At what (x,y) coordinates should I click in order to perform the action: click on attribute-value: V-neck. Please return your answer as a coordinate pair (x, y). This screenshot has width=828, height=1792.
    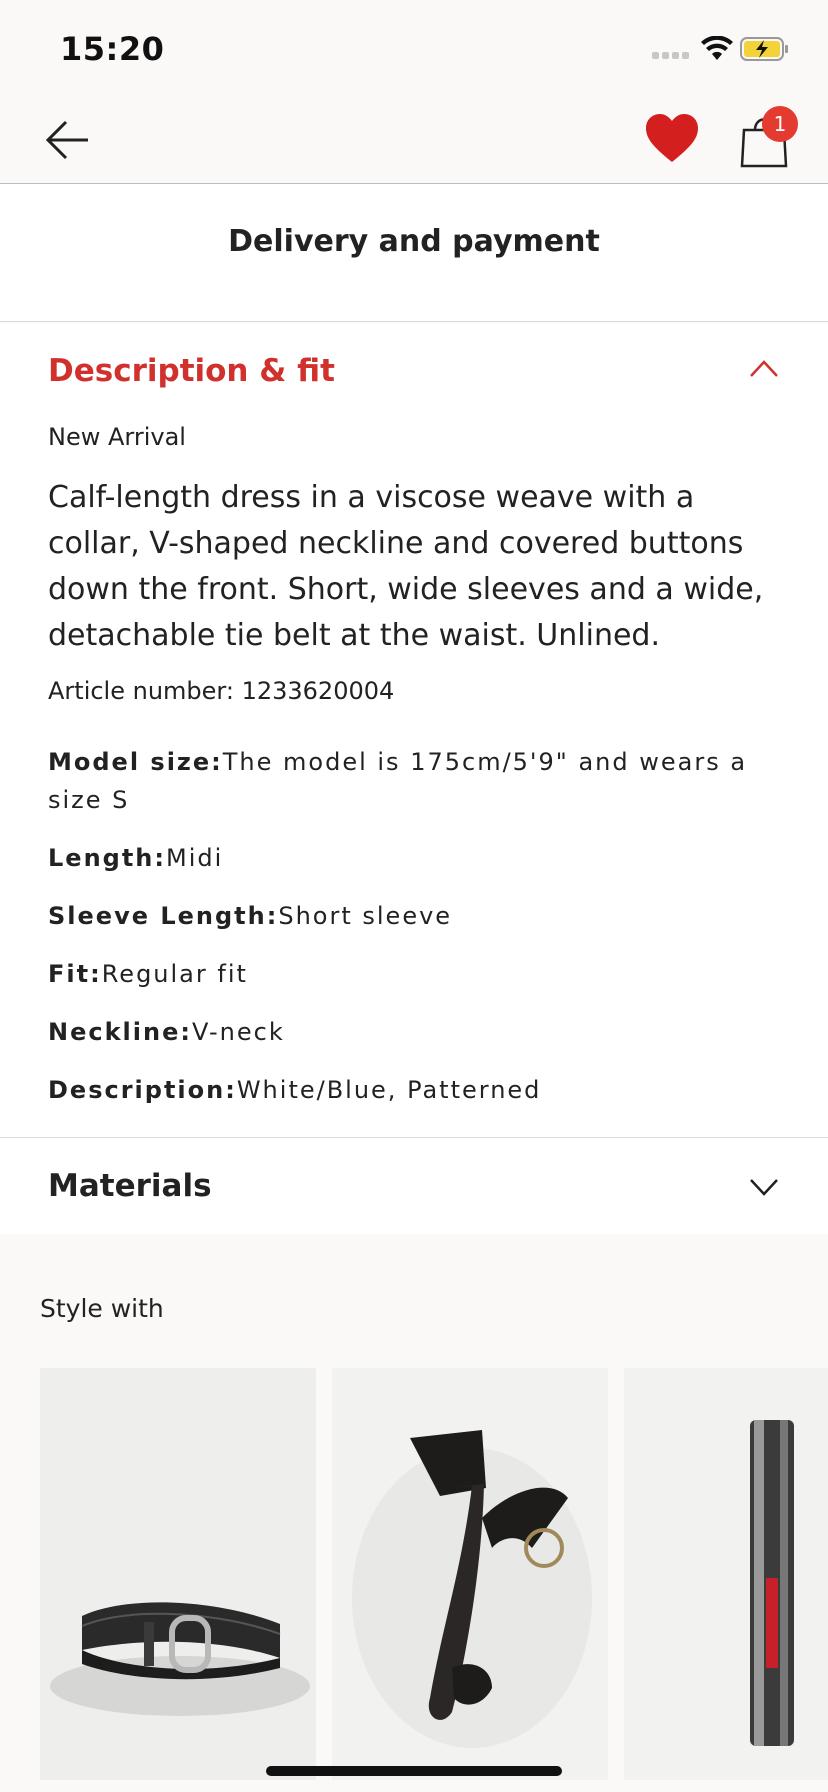
    Looking at the image, I should click on (238, 1032).